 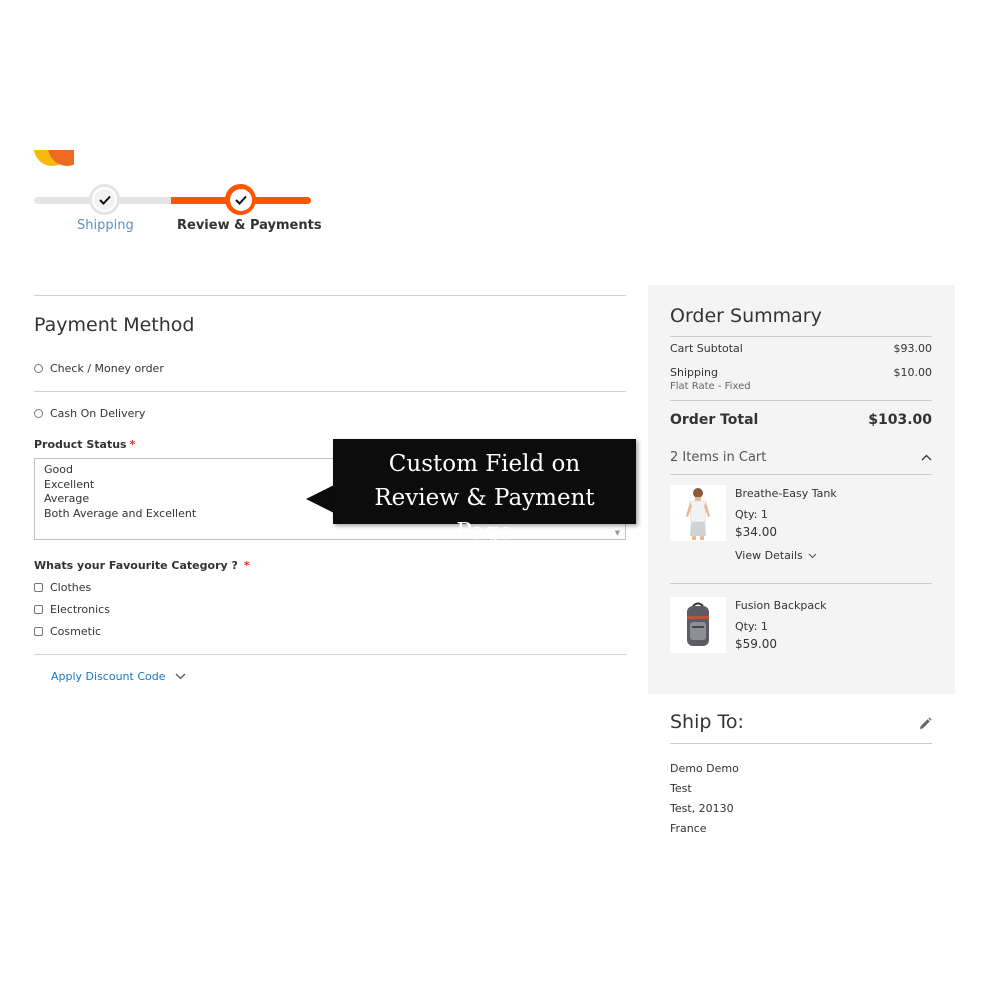 What do you see at coordinates (681, 788) in the screenshot?
I see `address-line: Test` at bounding box center [681, 788].